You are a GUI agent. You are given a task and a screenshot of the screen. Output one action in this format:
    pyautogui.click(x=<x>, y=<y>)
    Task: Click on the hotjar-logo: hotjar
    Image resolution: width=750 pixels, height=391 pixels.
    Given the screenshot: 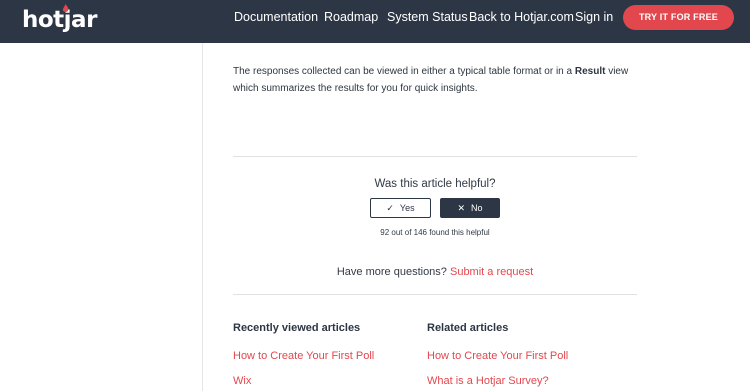 What is the action you would take?
    pyautogui.click(x=59, y=19)
    